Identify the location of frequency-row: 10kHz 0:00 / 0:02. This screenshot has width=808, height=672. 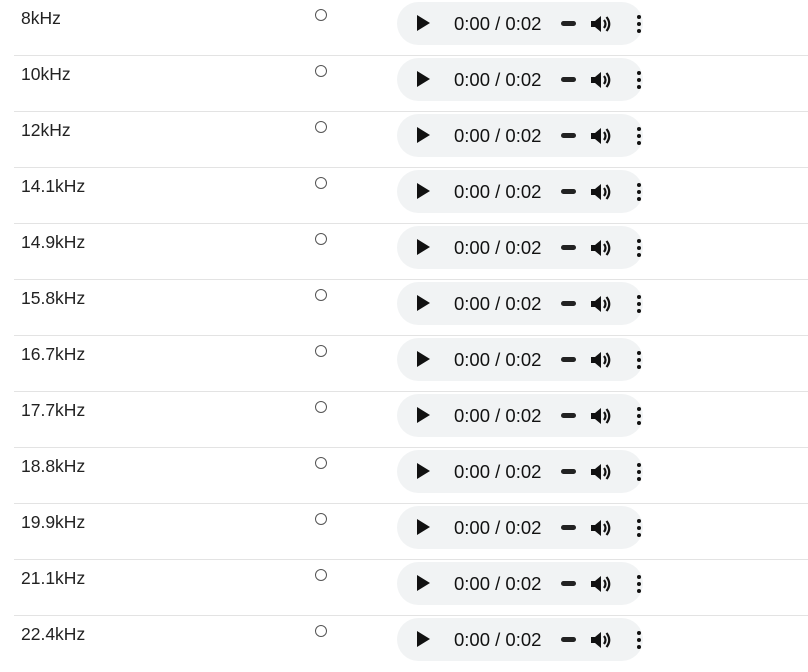
(411, 84).